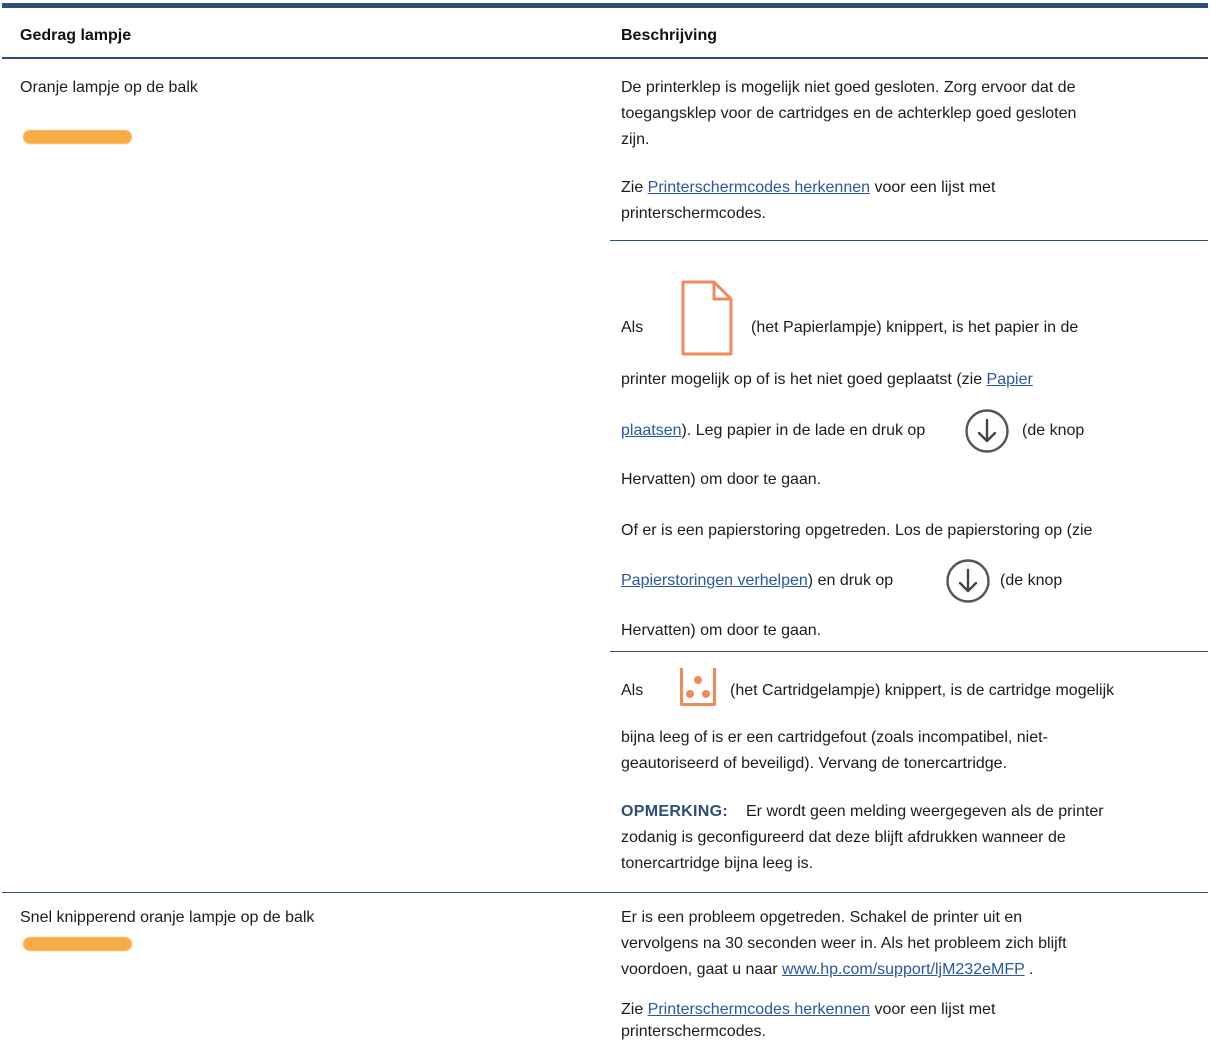 The image size is (1210, 1046). I want to click on column-header-behavior: Gedrag lampje, so click(76, 35).